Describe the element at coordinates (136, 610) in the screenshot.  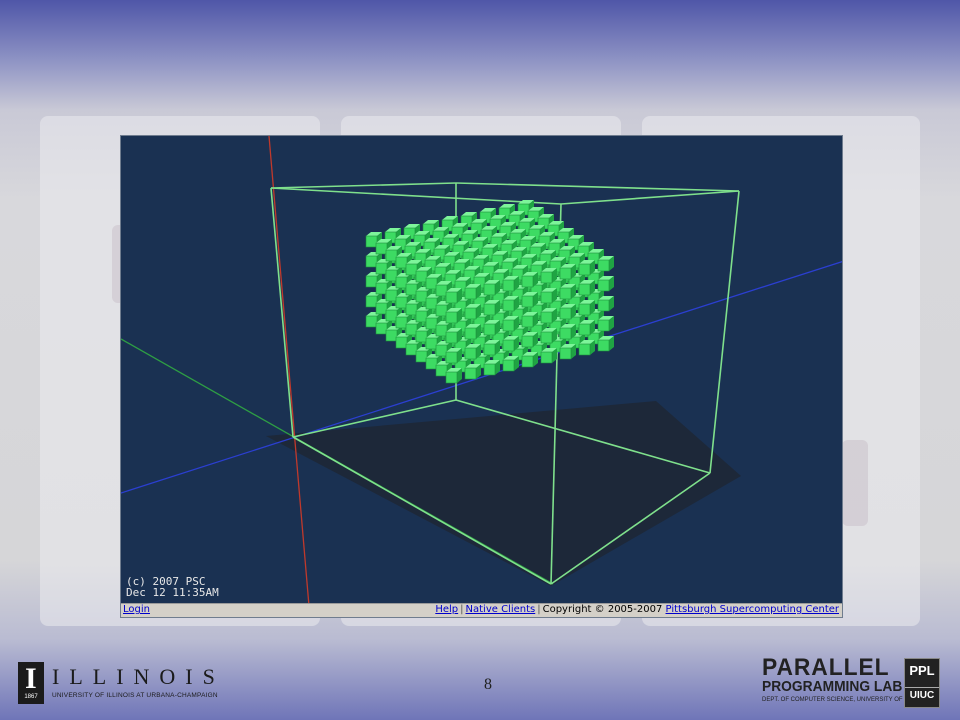
I see `login-link: Login` at that location.